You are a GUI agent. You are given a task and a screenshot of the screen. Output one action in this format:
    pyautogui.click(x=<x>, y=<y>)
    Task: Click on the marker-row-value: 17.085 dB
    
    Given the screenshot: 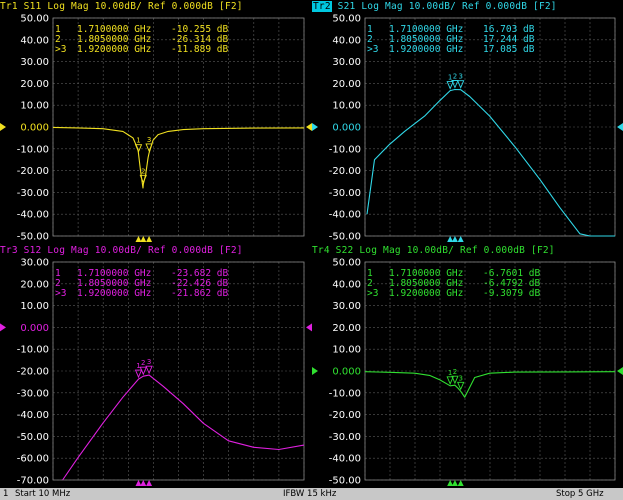 What is the action you would take?
    pyautogui.click(x=509, y=49)
    